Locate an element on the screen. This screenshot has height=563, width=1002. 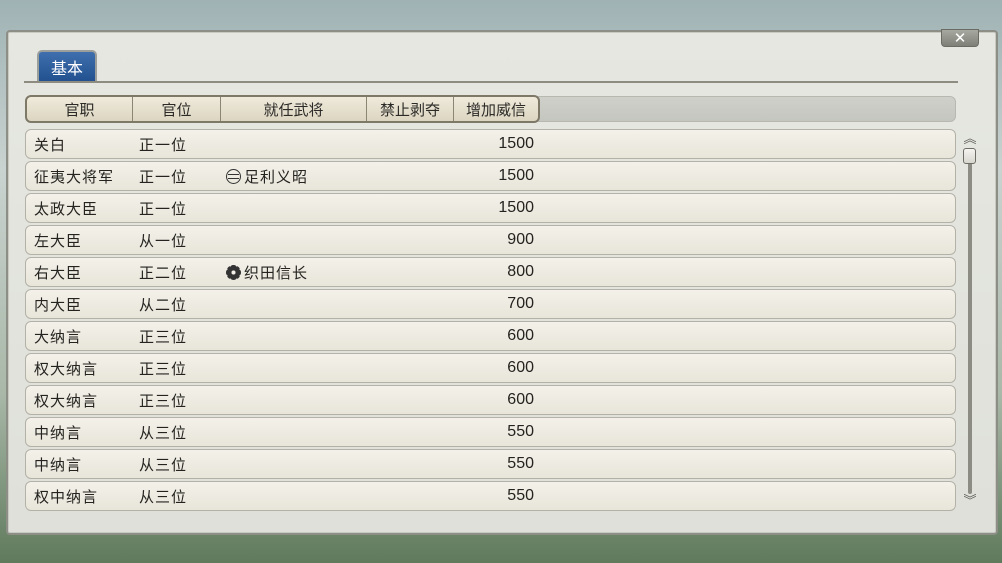
general-name: 足利义昭 is located at coordinates (276, 176).